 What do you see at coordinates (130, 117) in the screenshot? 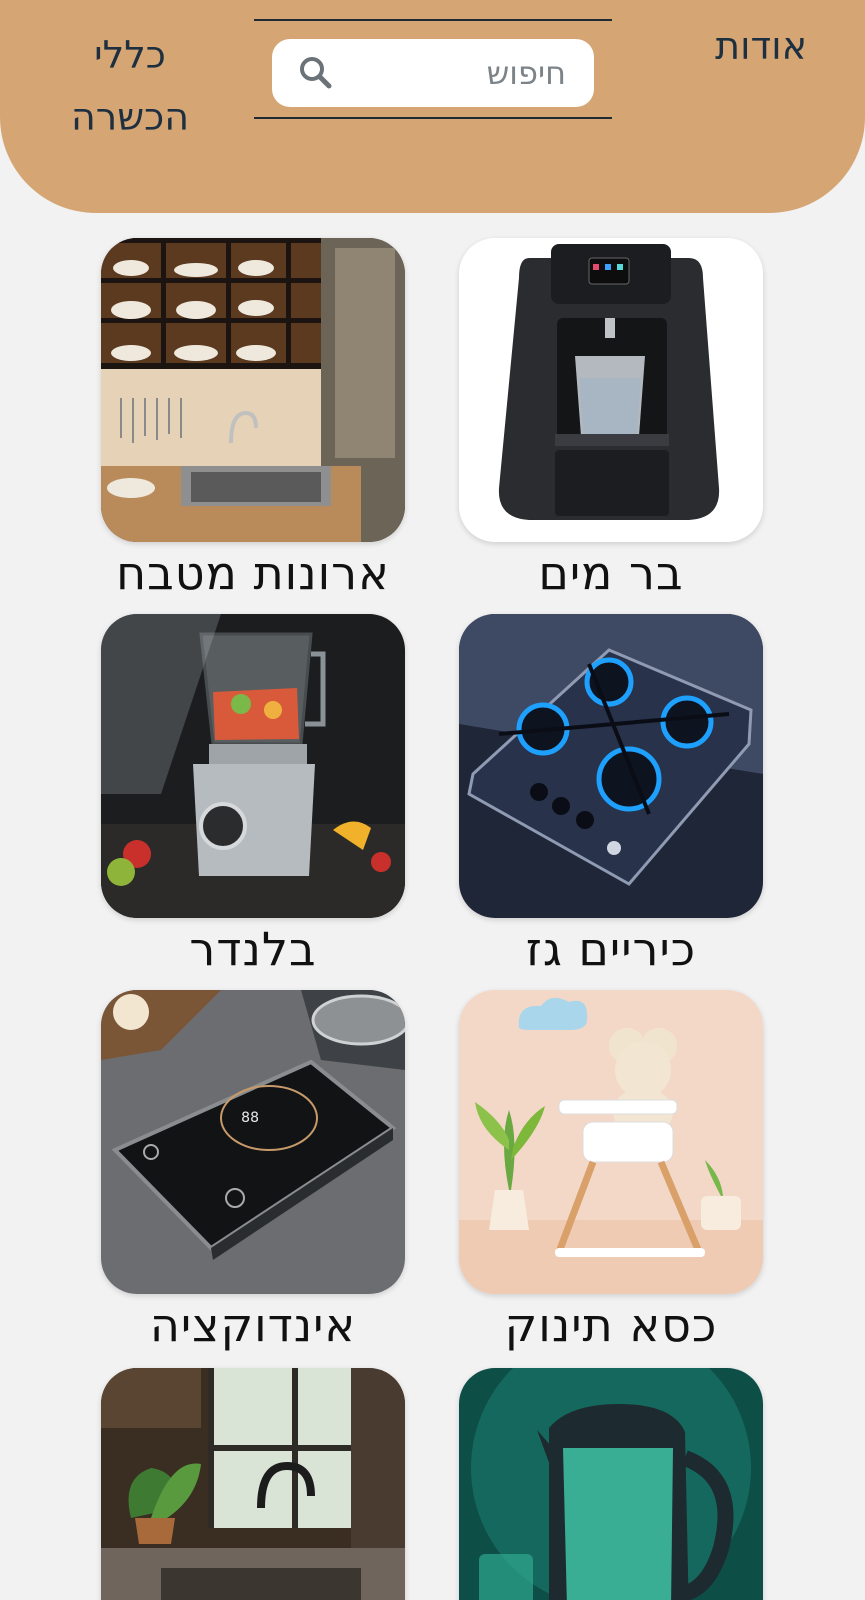
I see `nav-rules-line2: הכשרה` at bounding box center [130, 117].